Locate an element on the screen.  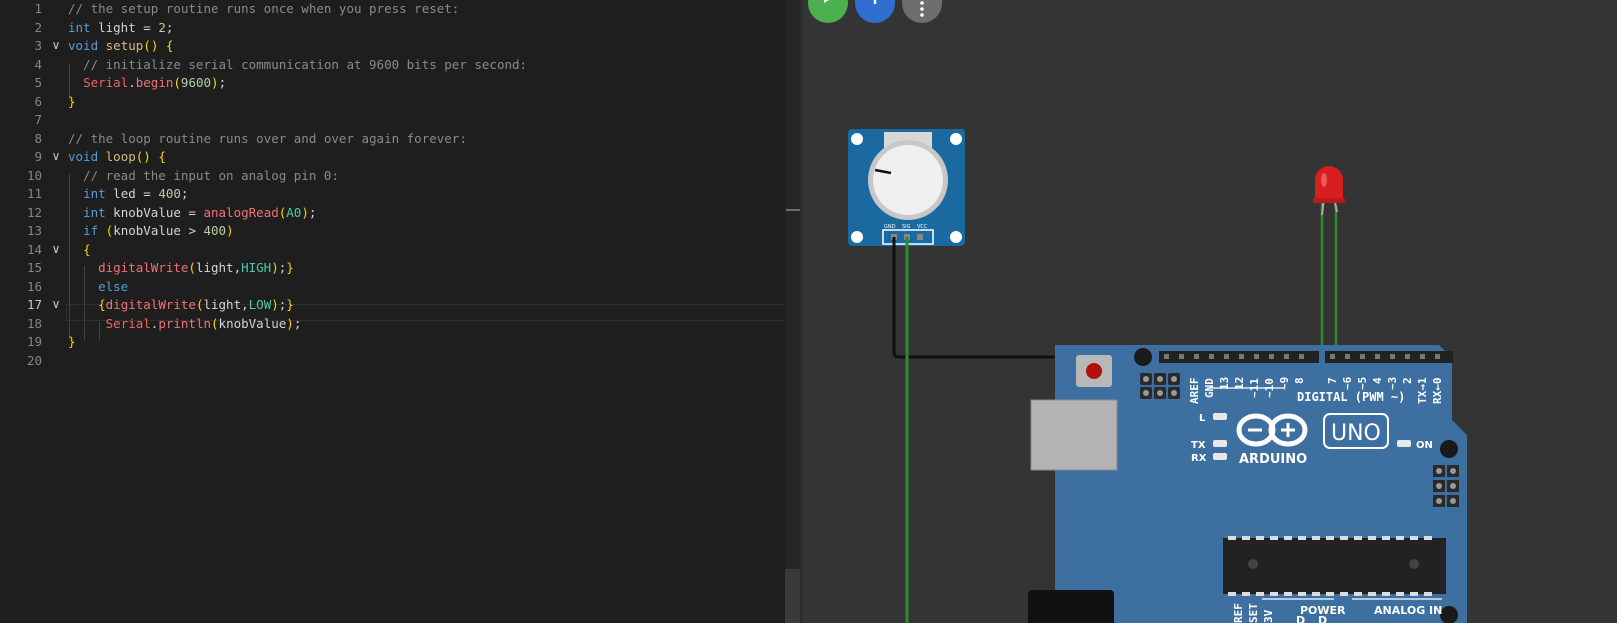
pot-pin-gnd-label: GND is located at coordinates (890, 227).